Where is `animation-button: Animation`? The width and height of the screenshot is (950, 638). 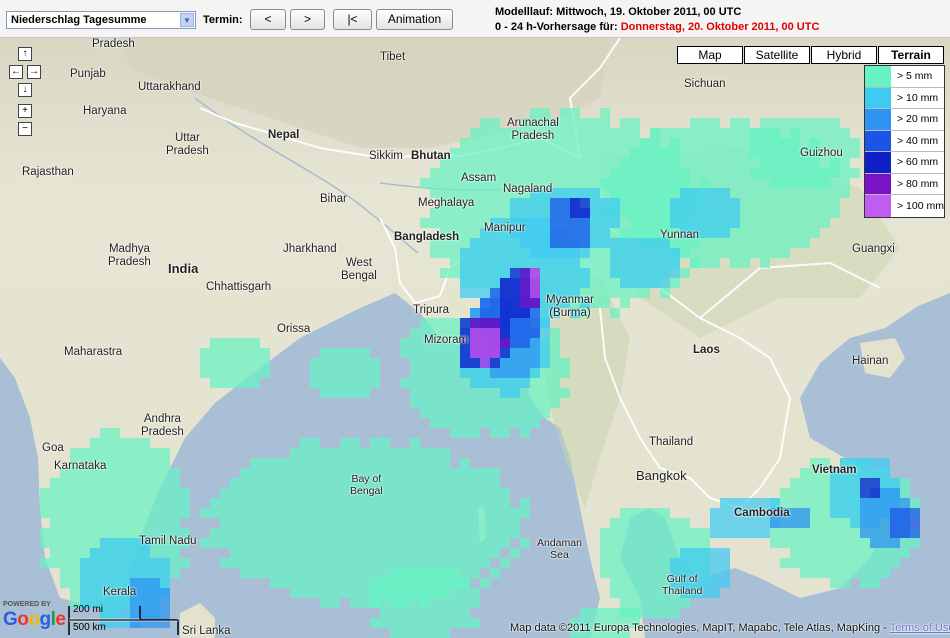
animation-button: Animation is located at coordinates (414, 19).